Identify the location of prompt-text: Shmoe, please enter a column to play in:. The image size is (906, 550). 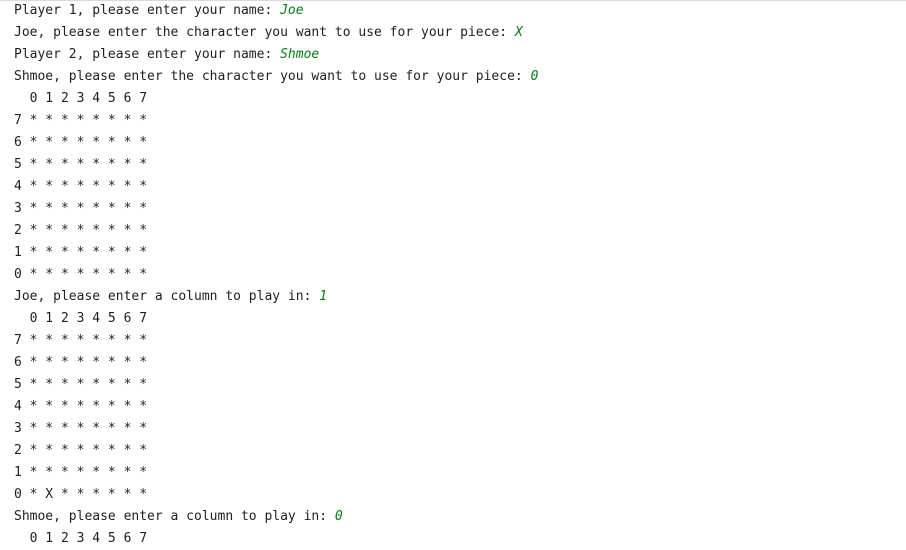
(174, 516).